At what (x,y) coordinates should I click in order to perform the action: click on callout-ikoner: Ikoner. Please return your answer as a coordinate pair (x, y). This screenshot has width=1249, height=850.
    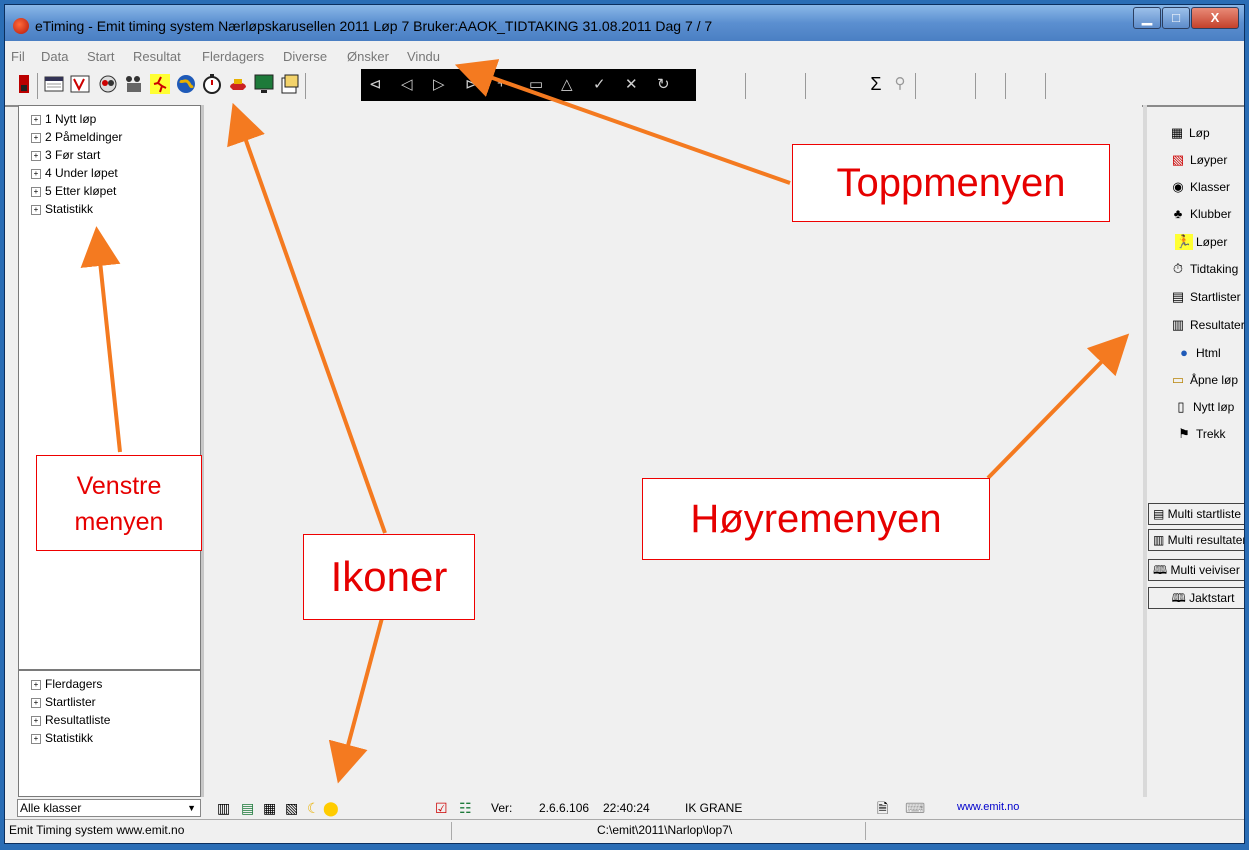
    Looking at the image, I should click on (389, 577).